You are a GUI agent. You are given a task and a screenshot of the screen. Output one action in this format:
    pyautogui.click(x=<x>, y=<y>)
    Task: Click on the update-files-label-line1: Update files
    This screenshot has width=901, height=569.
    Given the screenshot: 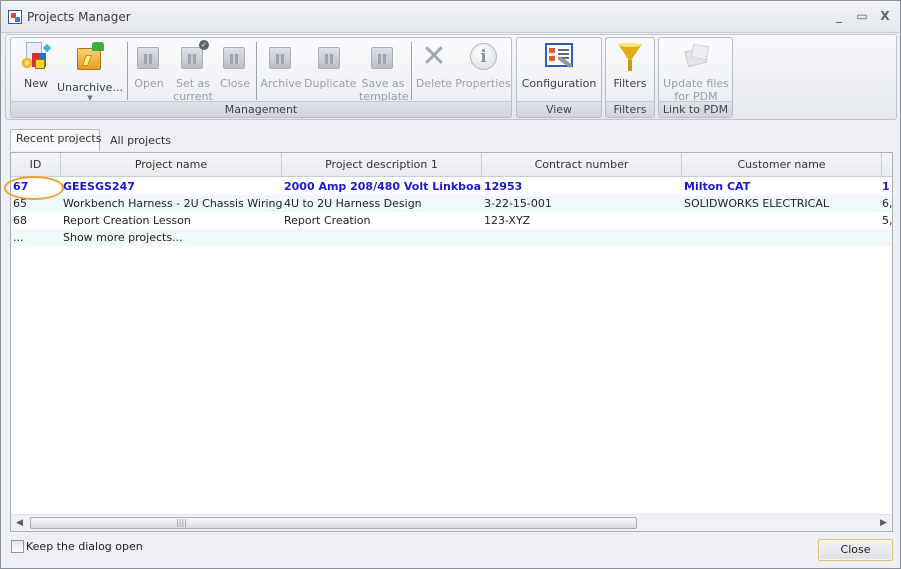 What is the action you would take?
    pyautogui.click(x=696, y=83)
    